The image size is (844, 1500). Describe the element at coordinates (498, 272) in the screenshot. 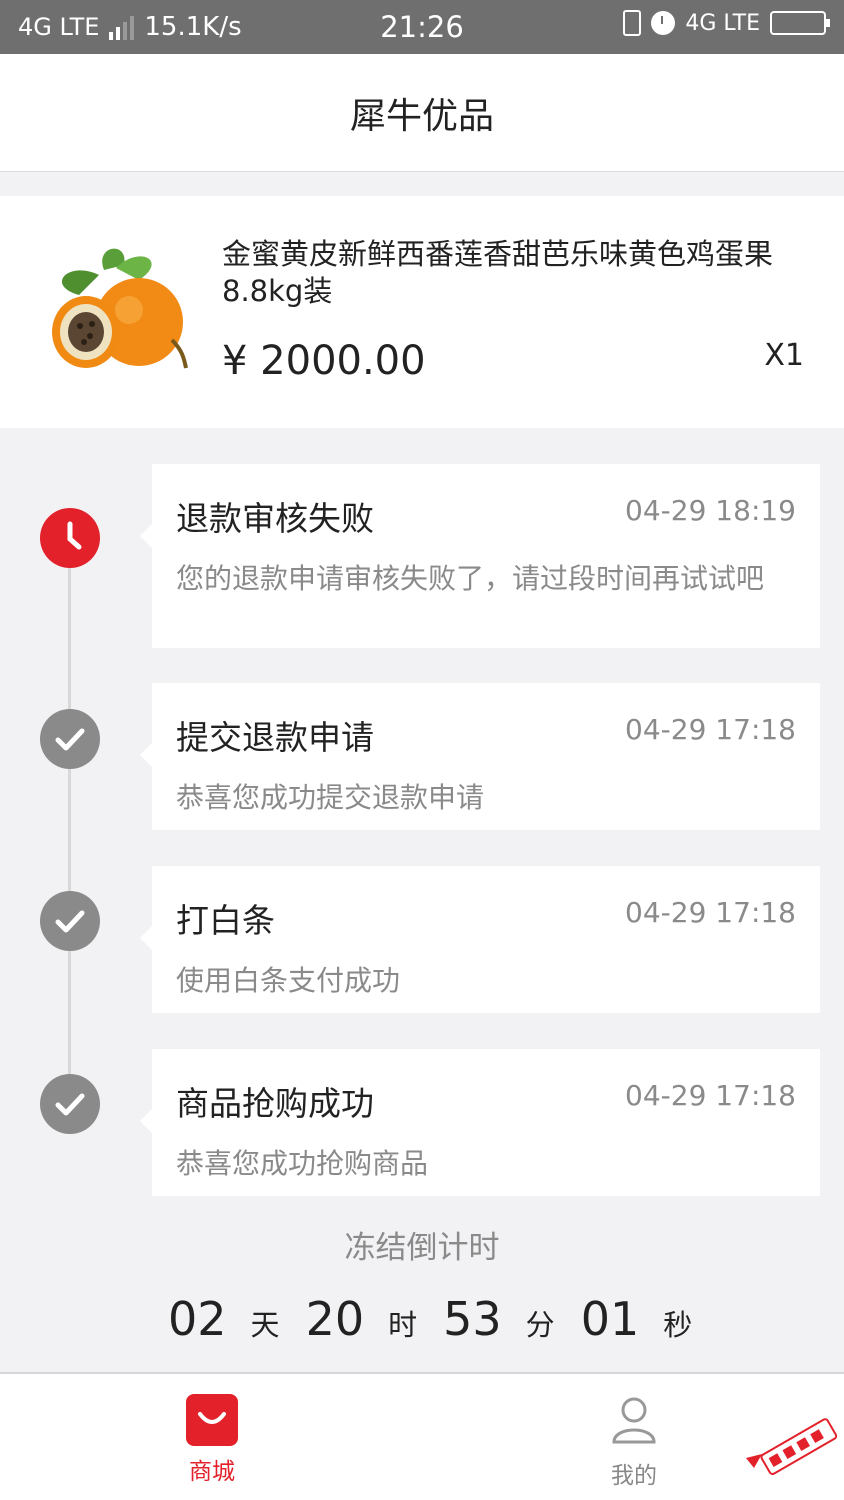

I see `product-name: 金蜜黄皮新鲜西番莲香甜芭乐味黄色鸡蛋果8.8kg装` at that location.